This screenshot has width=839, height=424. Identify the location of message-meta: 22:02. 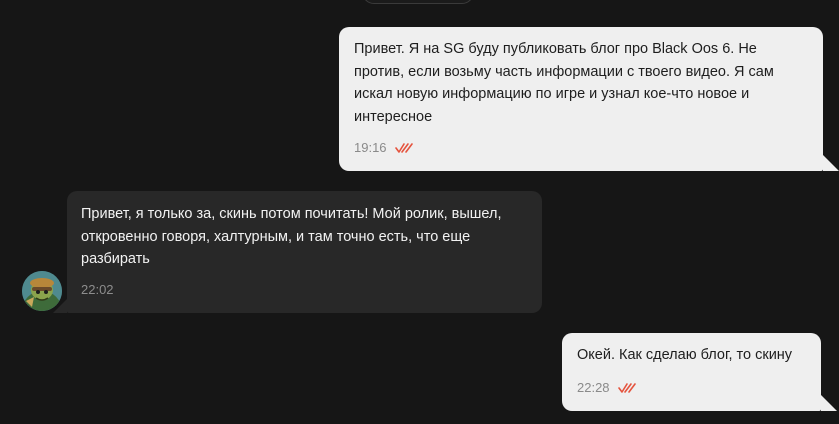
(97, 290).